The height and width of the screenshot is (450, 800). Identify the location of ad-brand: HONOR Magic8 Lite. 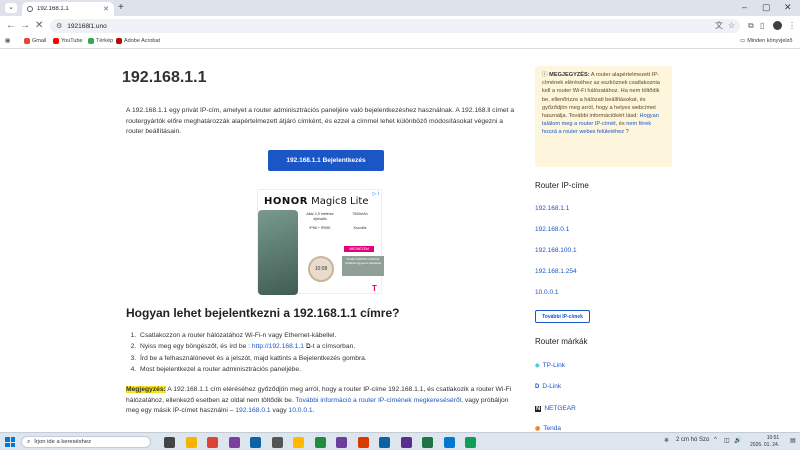
(316, 201).